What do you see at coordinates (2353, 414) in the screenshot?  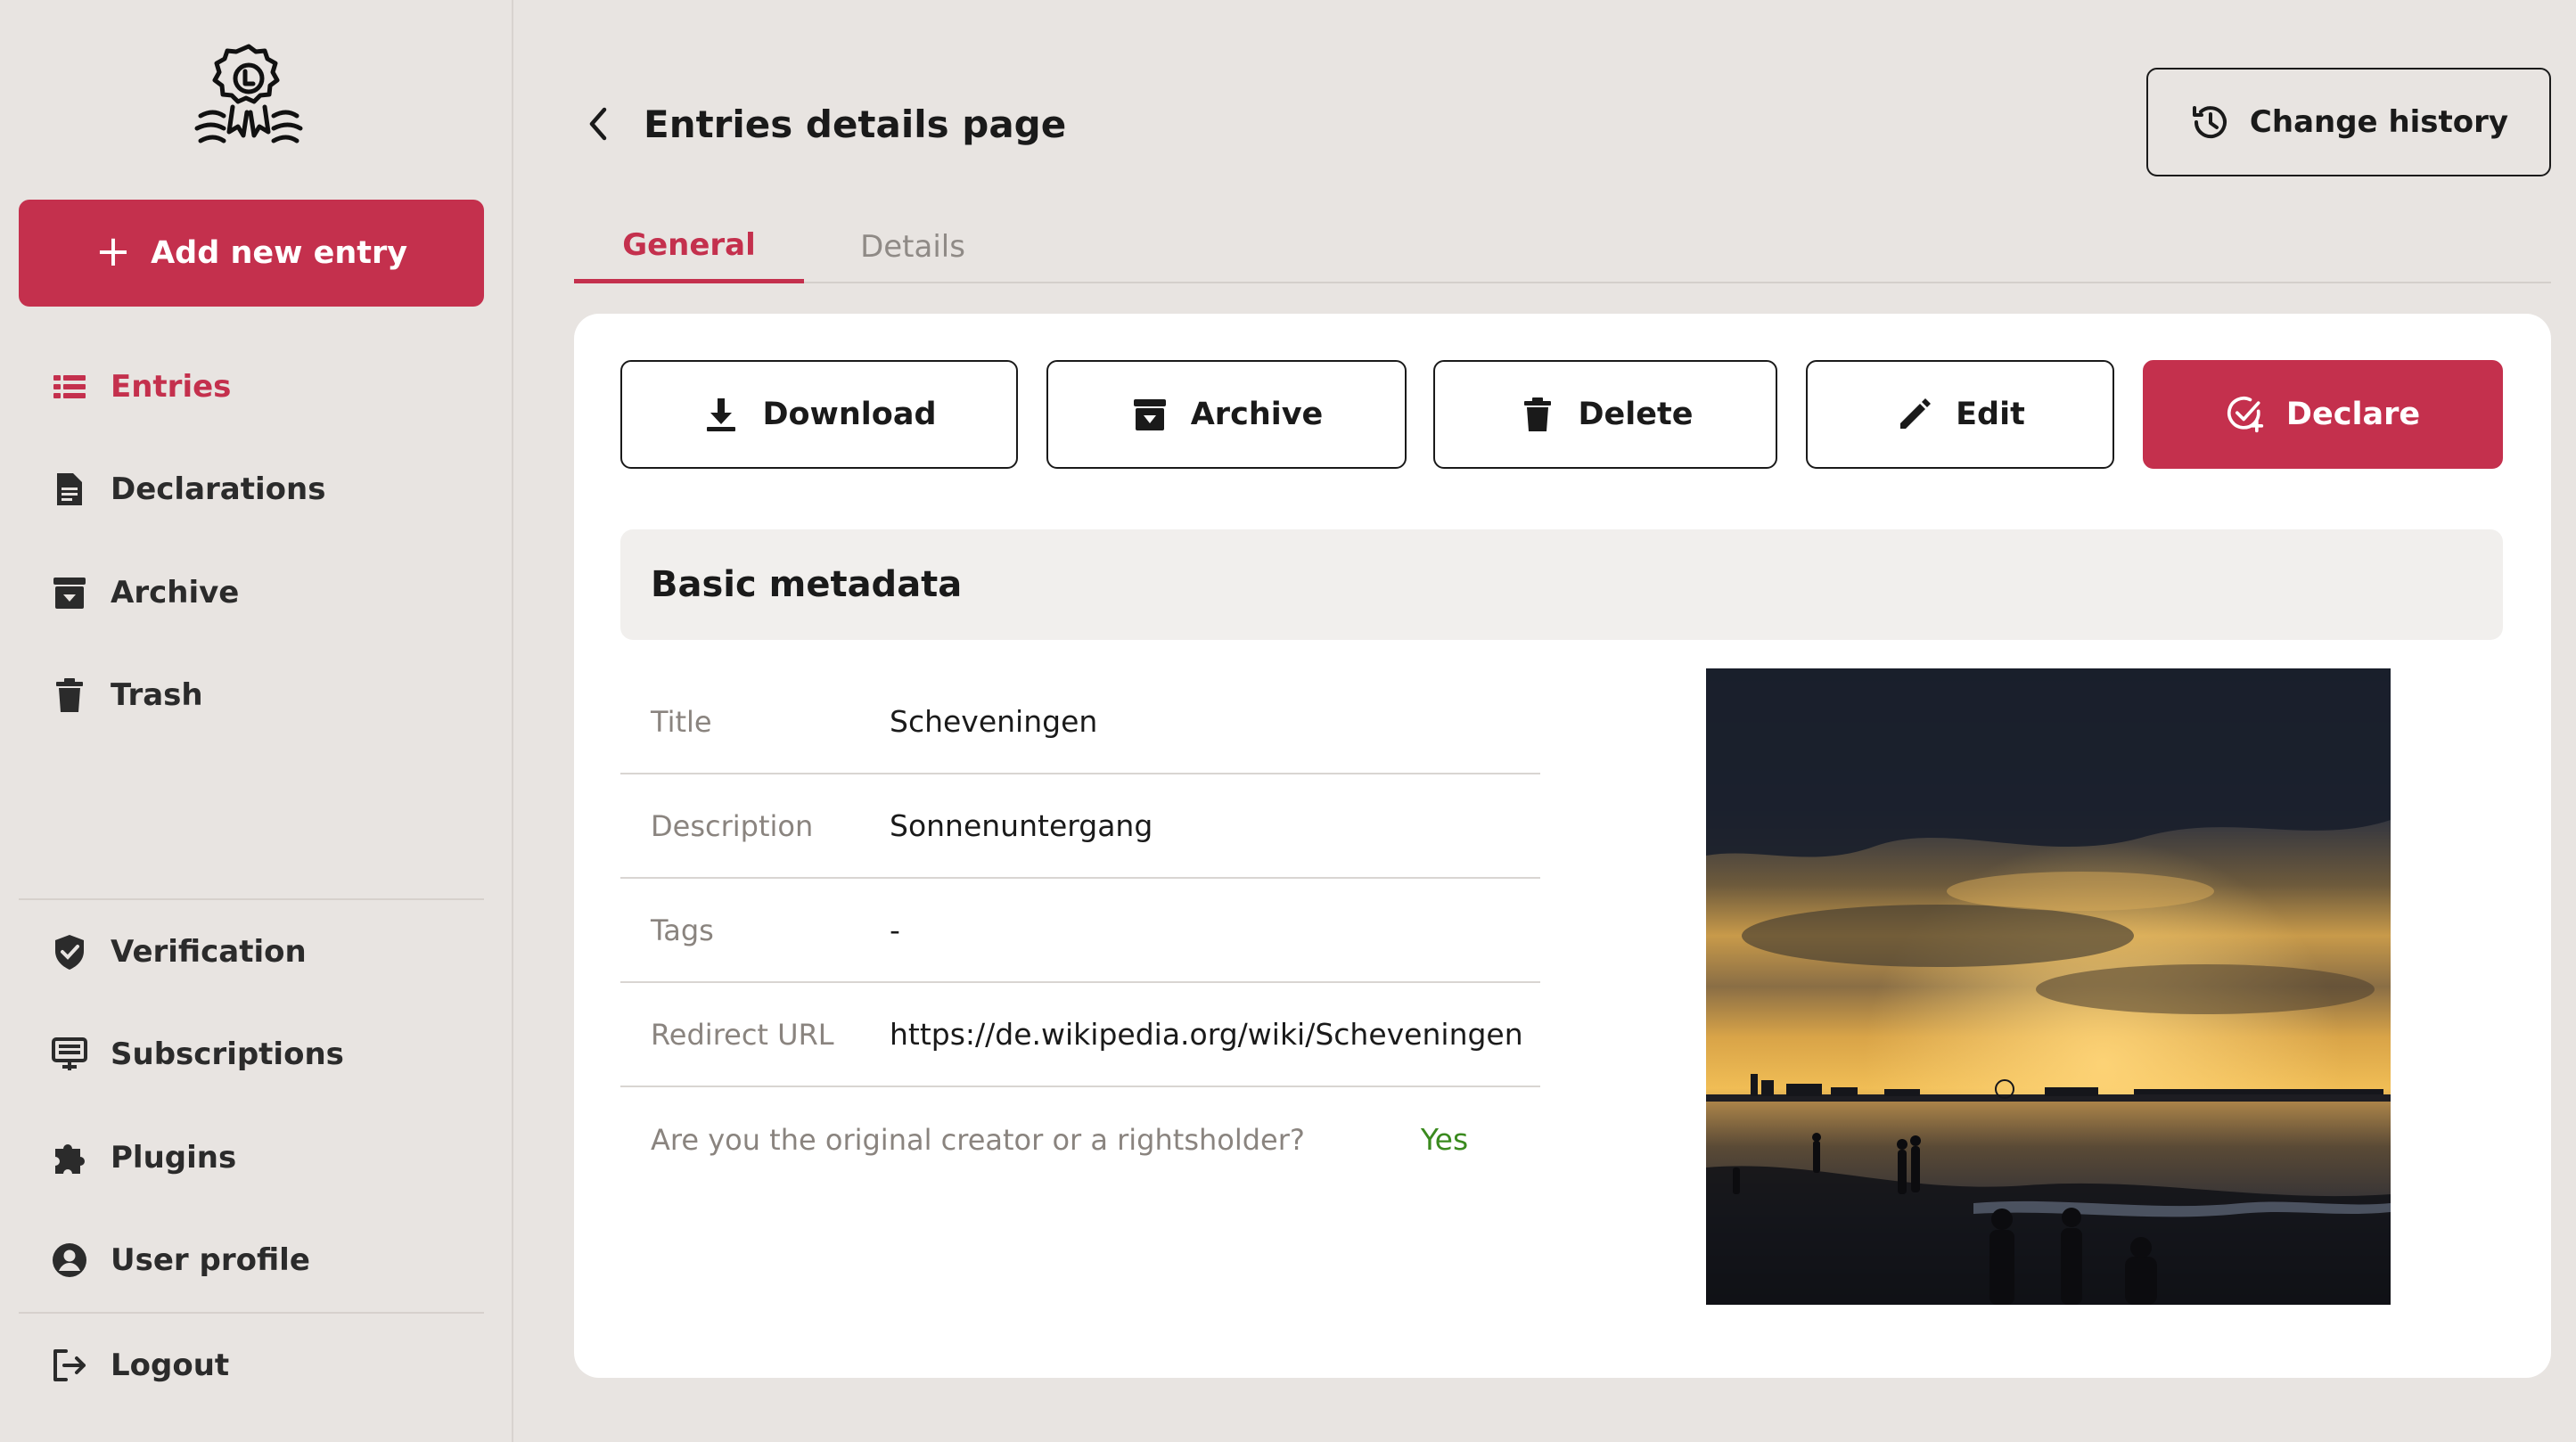 I see `declare-label: Declare` at bounding box center [2353, 414].